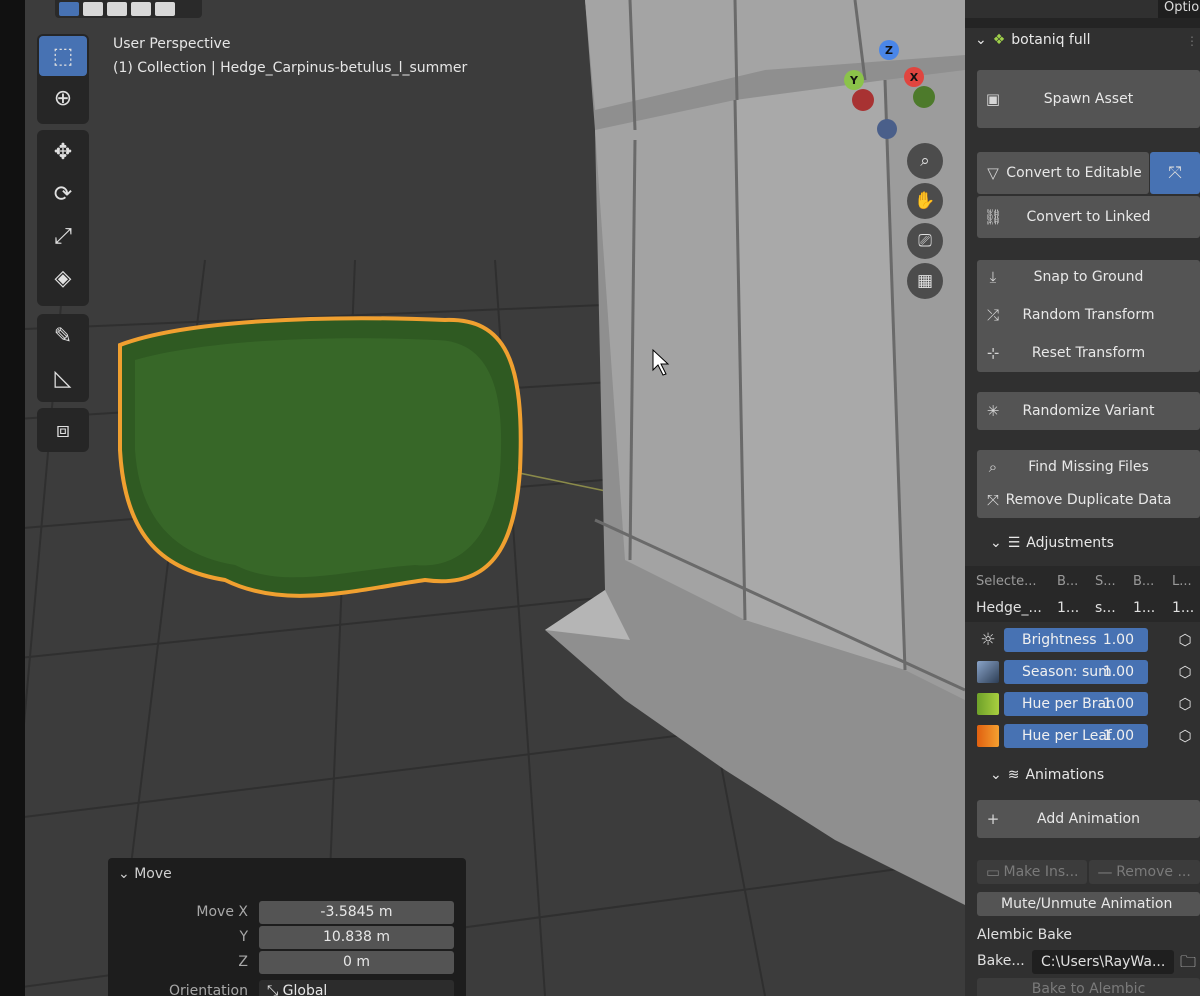 The image size is (1200, 996). What do you see at coordinates (63, 430) in the screenshot?
I see `add-cube-icon: ⧈` at bounding box center [63, 430].